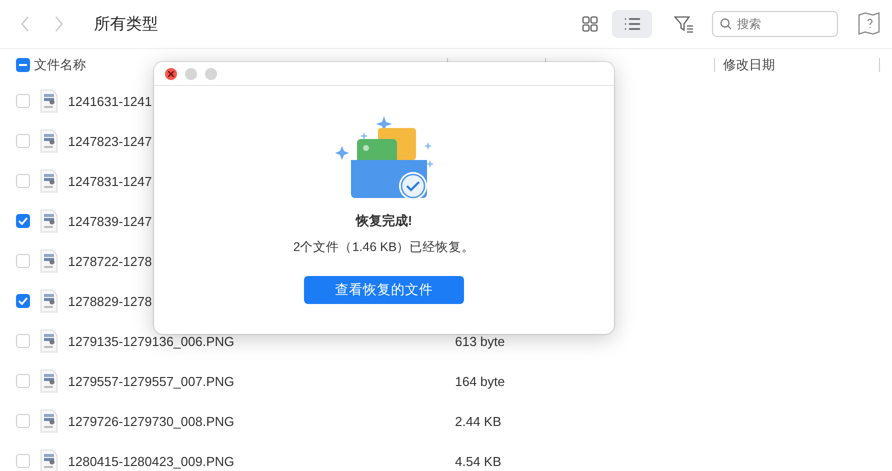 The height and width of the screenshot is (471, 892). Describe the element at coordinates (775, 24) in the screenshot. I see `search-field: 搜索` at that location.